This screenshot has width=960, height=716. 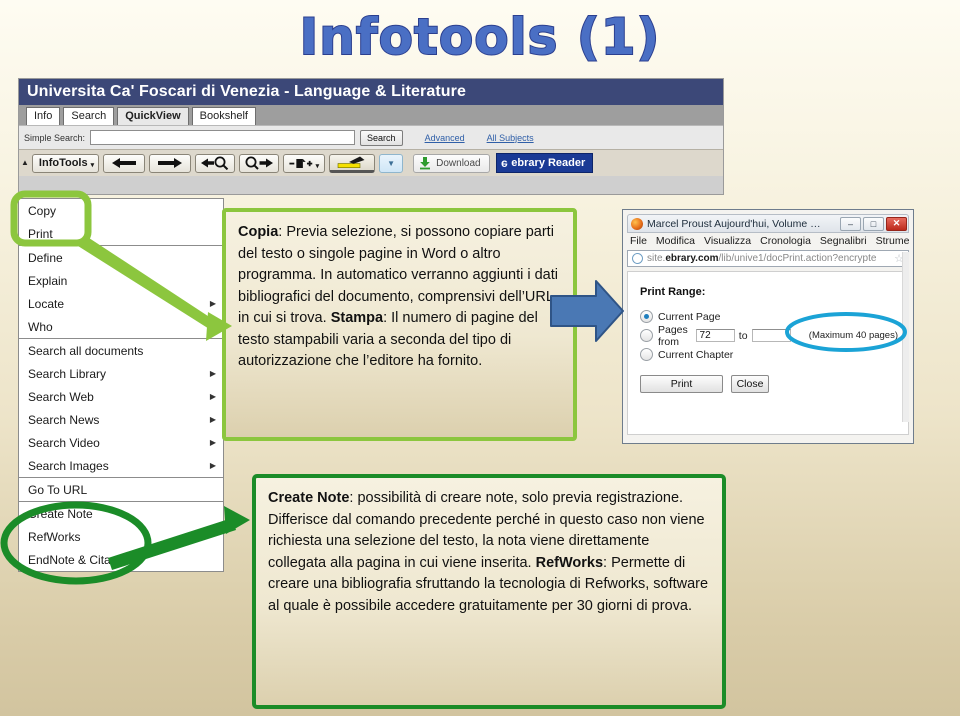 I want to click on menu-item-refworks: RefWorks, so click(x=121, y=536).